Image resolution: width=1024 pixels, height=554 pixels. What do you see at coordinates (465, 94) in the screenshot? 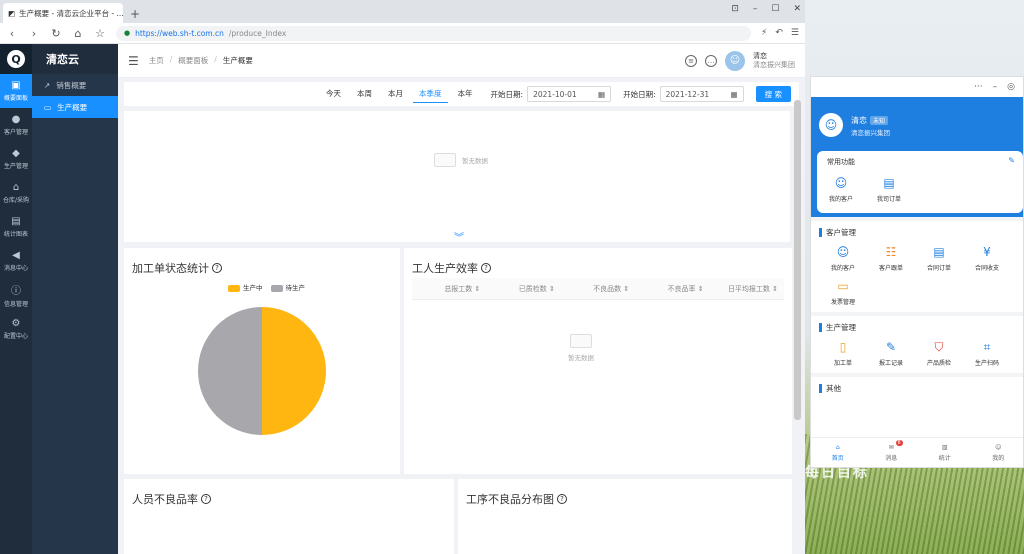
I see `range-button: 本年` at bounding box center [465, 94].